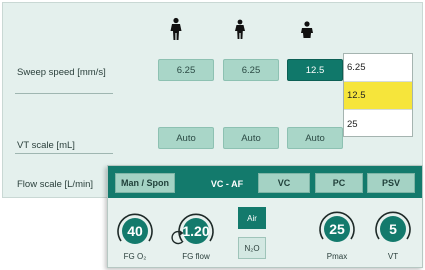  What do you see at coordinates (61, 72) in the screenshot?
I see `sweep-speed-label: Sweep speed [mm/s]` at bounding box center [61, 72].